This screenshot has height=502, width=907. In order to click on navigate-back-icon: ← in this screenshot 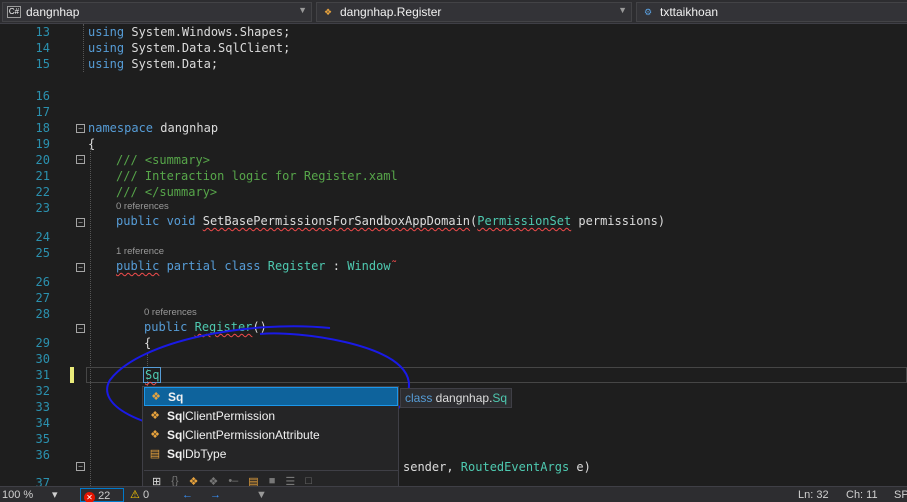, I will do `click(187, 495)`.